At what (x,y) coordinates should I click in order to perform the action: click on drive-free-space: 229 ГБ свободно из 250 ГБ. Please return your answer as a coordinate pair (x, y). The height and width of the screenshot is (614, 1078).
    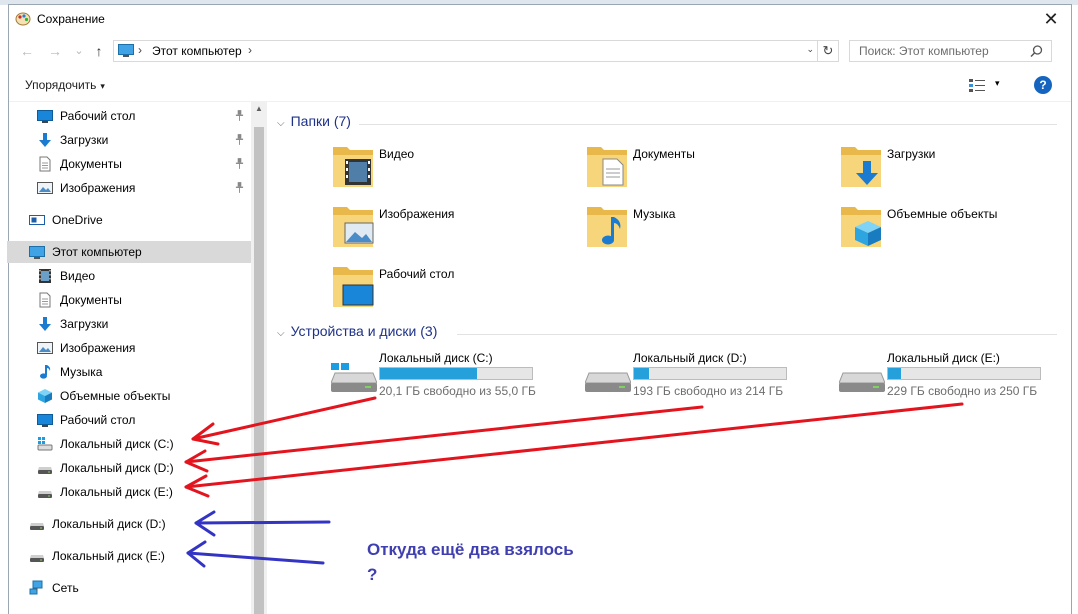
    Looking at the image, I should click on (962, 391).